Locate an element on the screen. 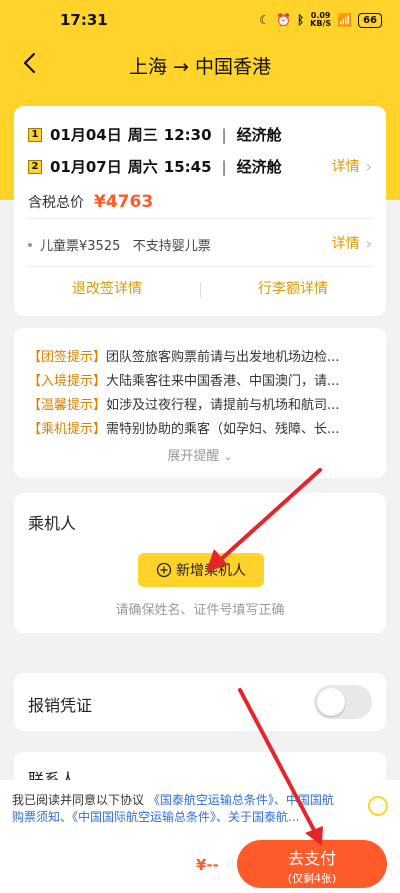 The image size is (400, 893). status-time: 17:31 is located at coordinates (84, 20).